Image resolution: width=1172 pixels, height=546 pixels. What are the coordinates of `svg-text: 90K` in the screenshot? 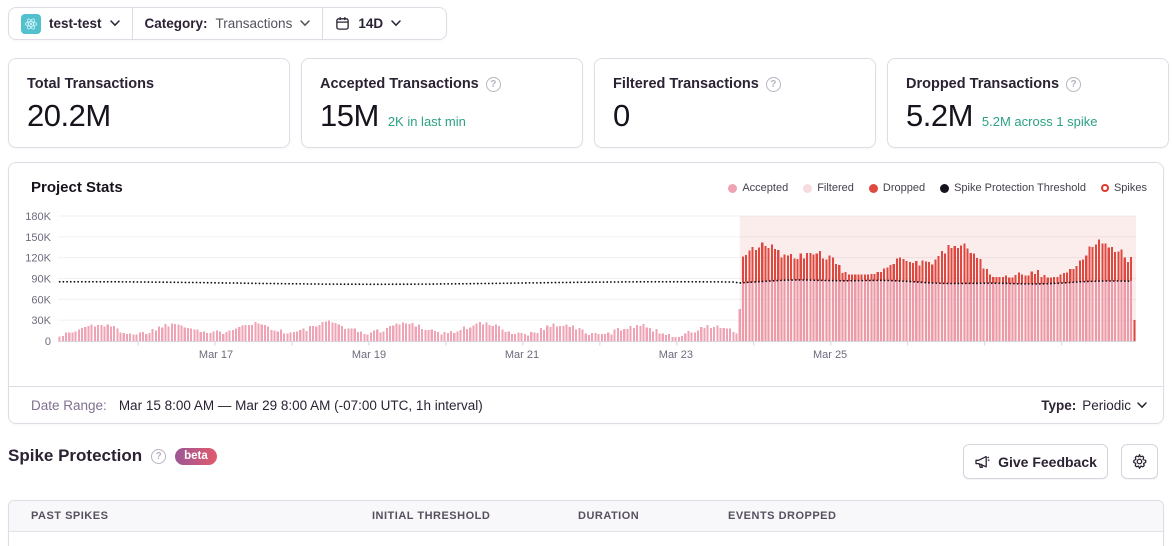 It's located at (41, 280).